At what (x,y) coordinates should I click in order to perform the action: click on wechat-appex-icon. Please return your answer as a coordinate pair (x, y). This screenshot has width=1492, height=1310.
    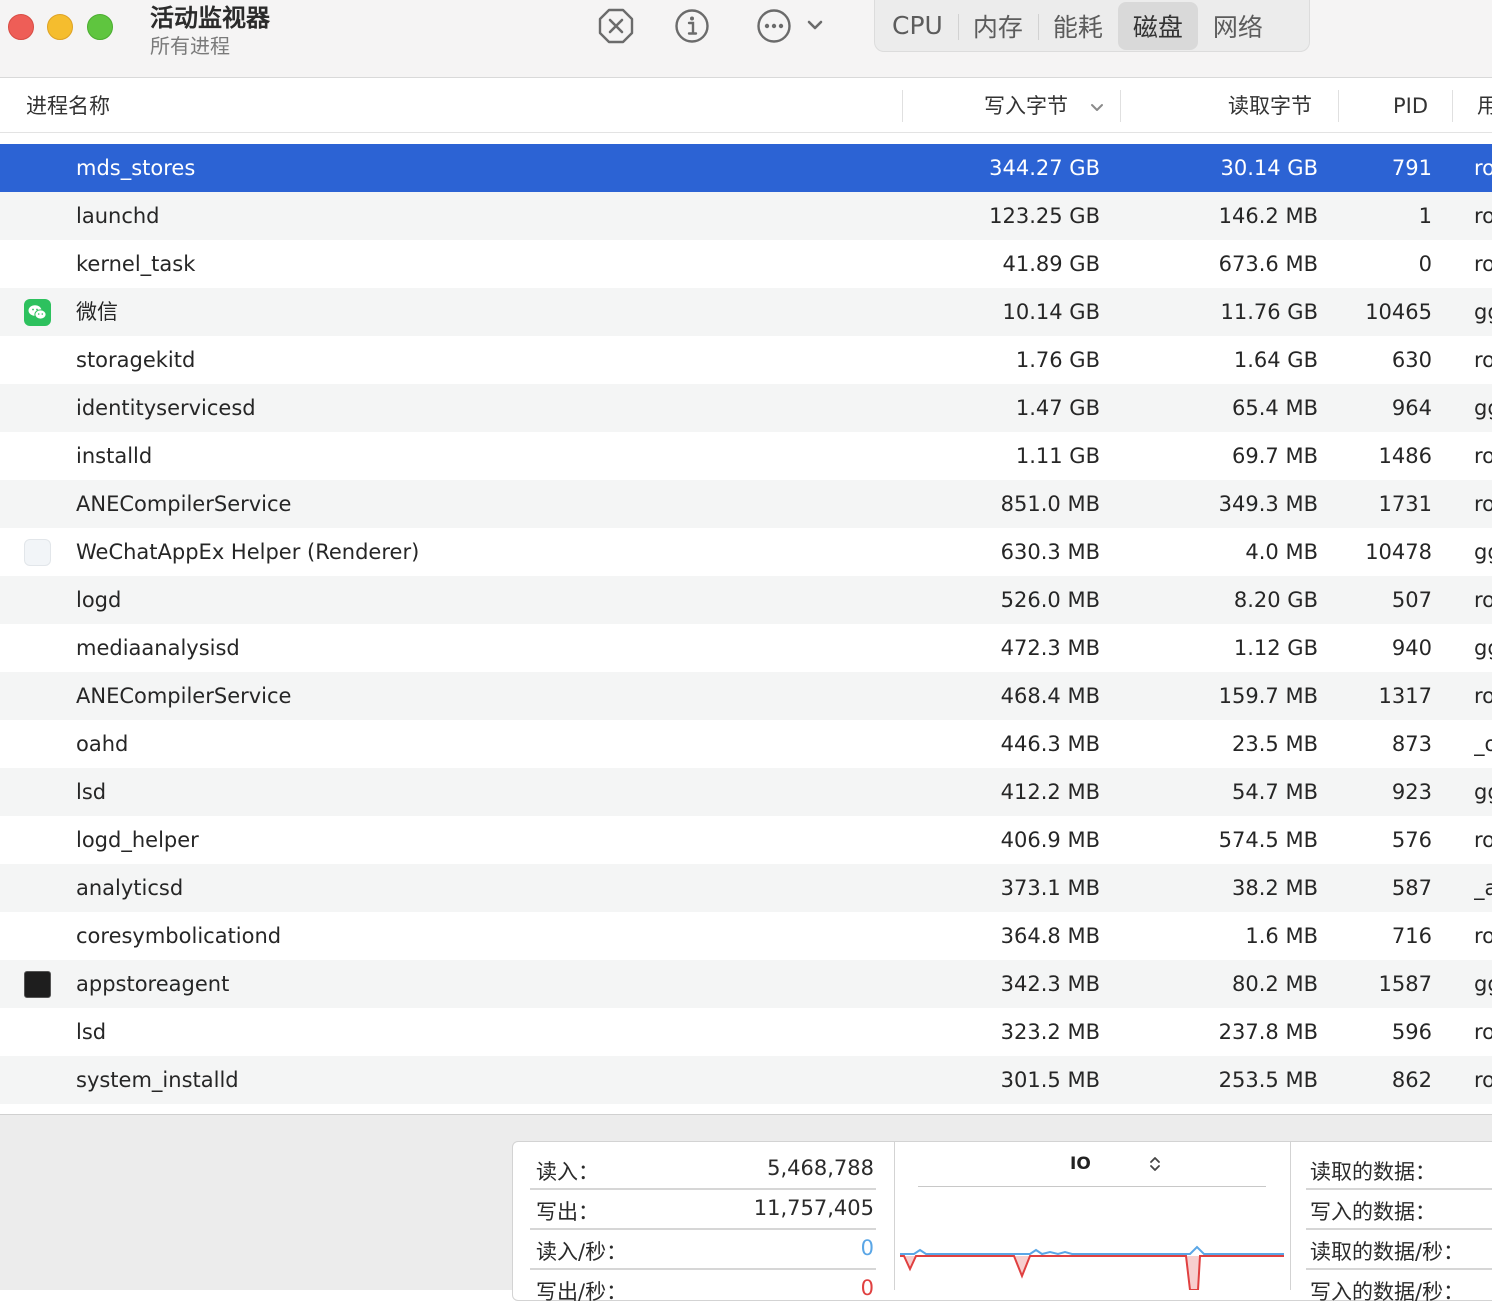
    Looking at the image, I should click on (37, 552).